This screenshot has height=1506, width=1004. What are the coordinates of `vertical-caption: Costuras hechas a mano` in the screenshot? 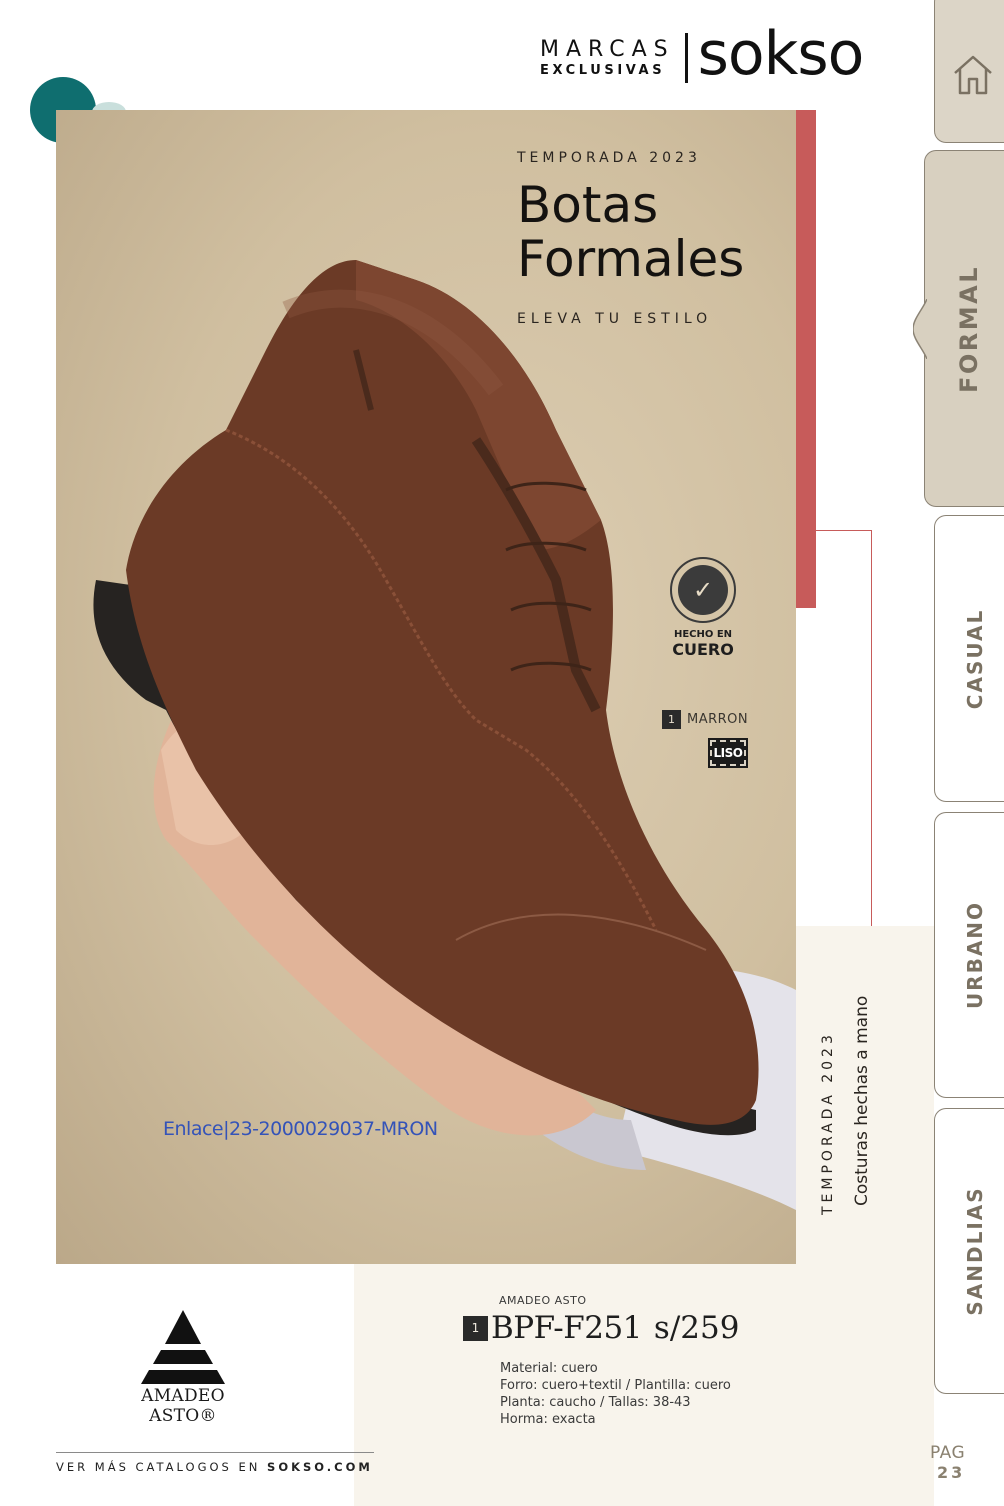 It's located at (862, 1101).